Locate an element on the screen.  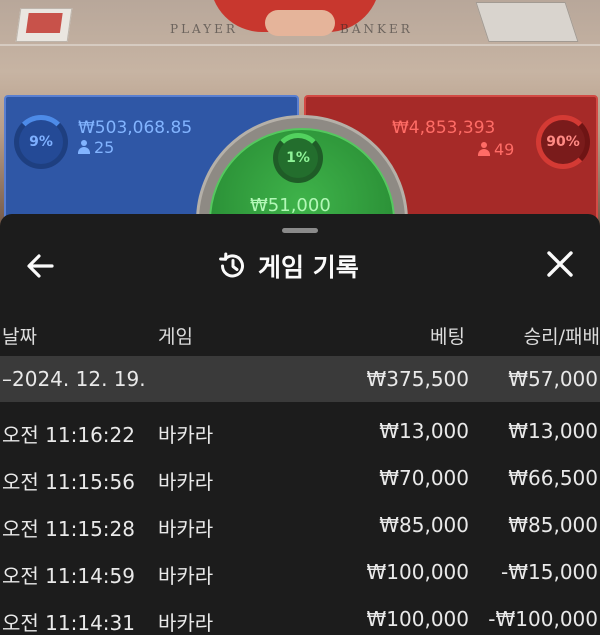
banker-percent: 90% is located at coordinates (563, 142).